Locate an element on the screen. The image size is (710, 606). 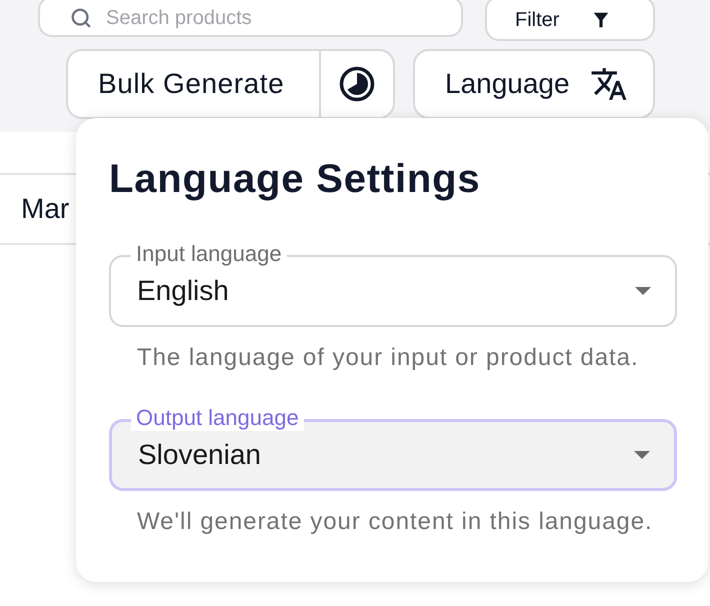
bulk-generate-button: Bulk Generate is located at coordinates (193, 84).